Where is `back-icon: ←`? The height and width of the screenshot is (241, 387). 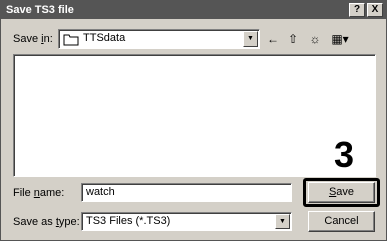 back-icon: ← is located at coordinates (273, 39).